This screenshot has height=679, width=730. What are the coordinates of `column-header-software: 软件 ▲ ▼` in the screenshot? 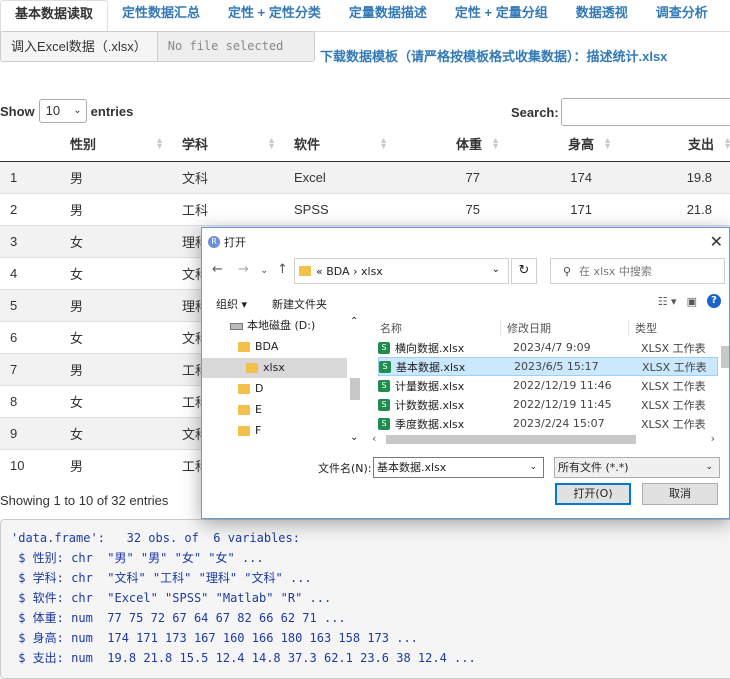 It's located at (340, 144).